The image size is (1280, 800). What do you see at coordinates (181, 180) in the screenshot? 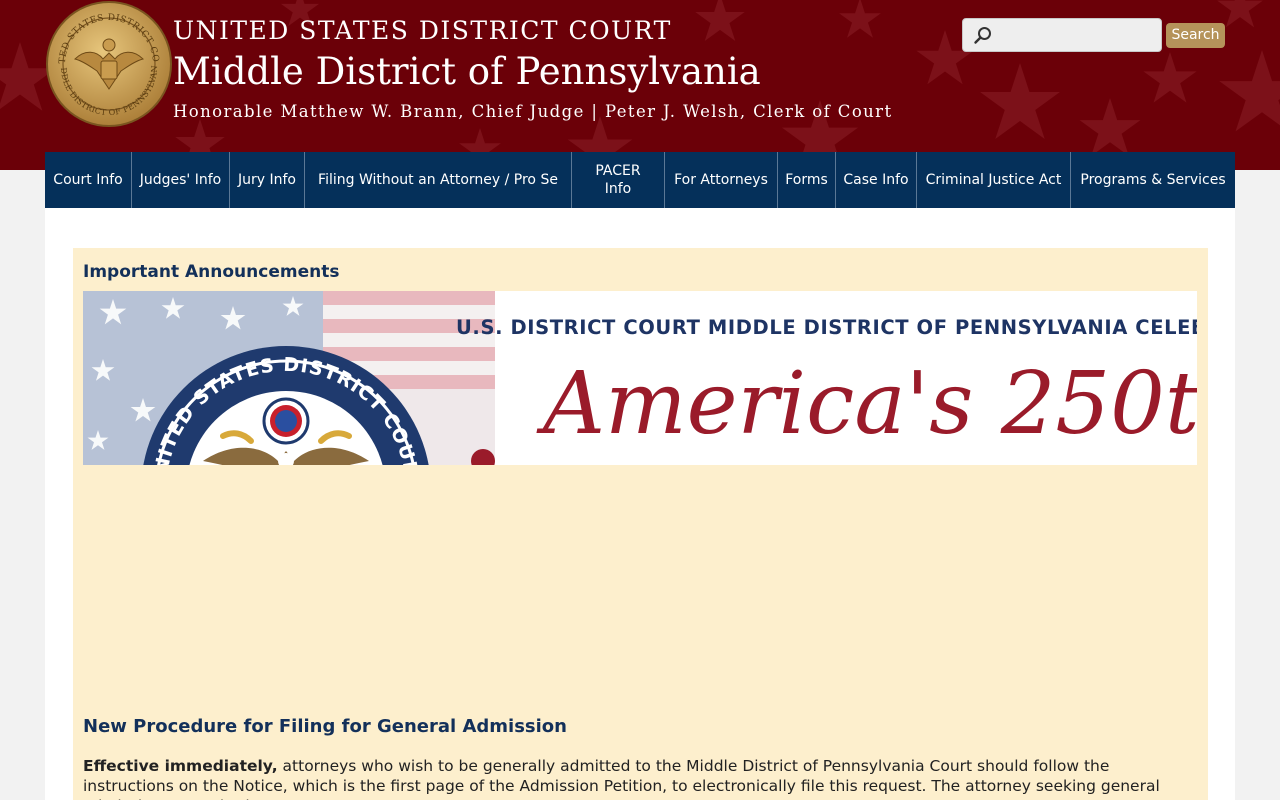
I see `nav-judges-info: Judges' Info` at bounding box center [181, 180].